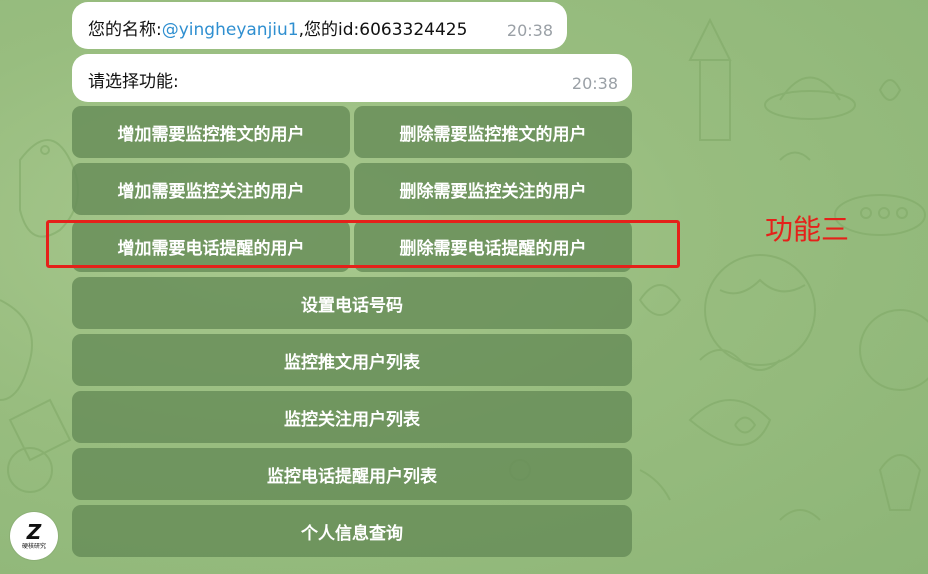  What do you see at coordinates (125, 30) in the screenshot?
I see `name-label: 您的名称:` at bounding box center [125, 30].